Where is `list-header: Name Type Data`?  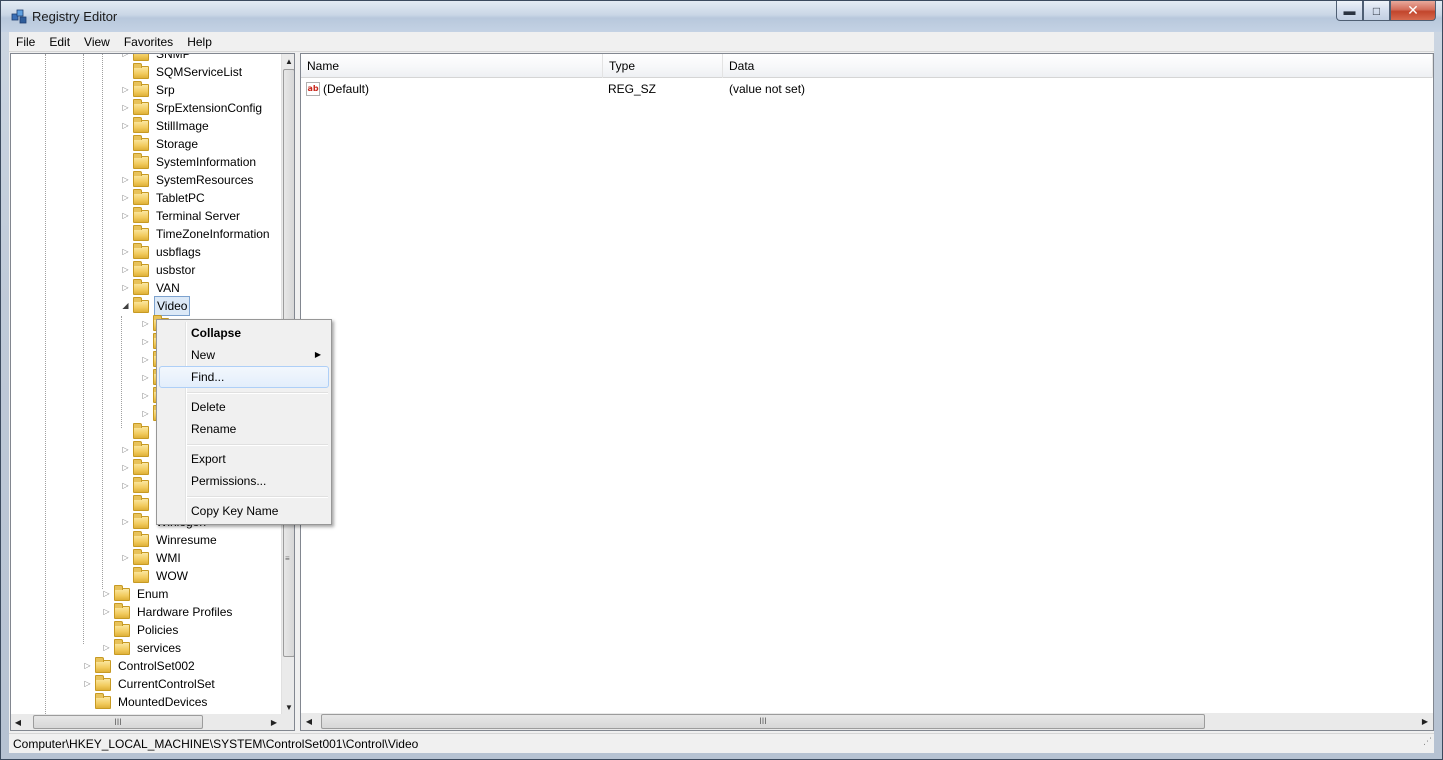
list-header: Name Type Data is located at coordinates (867, 66).